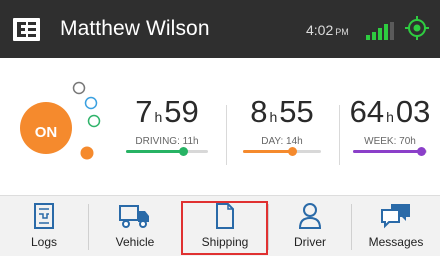 The image size is (440, 256). I want to click on driving-progress-bar, so click(167, 151).